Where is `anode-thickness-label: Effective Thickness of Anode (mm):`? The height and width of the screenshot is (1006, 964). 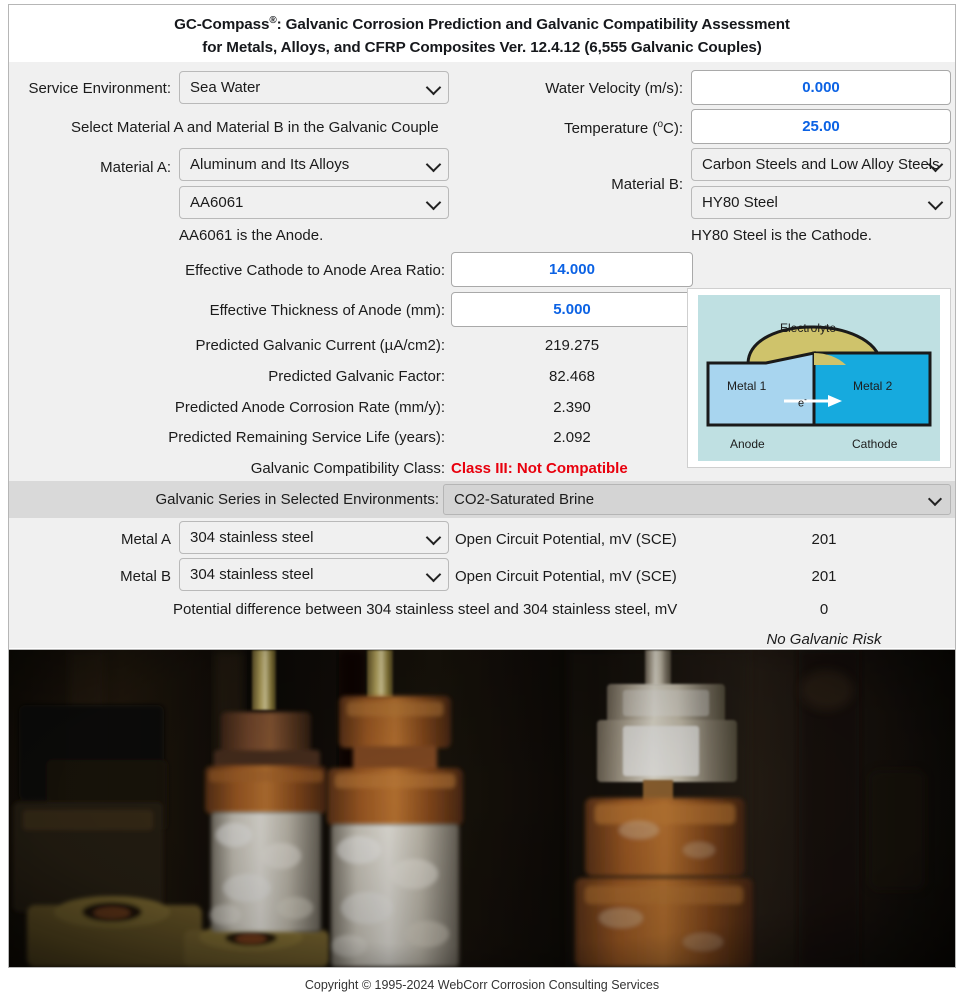
anode-thickness-label: Effective Thickness of Anode (mm): is located at coordinates (327, 310).